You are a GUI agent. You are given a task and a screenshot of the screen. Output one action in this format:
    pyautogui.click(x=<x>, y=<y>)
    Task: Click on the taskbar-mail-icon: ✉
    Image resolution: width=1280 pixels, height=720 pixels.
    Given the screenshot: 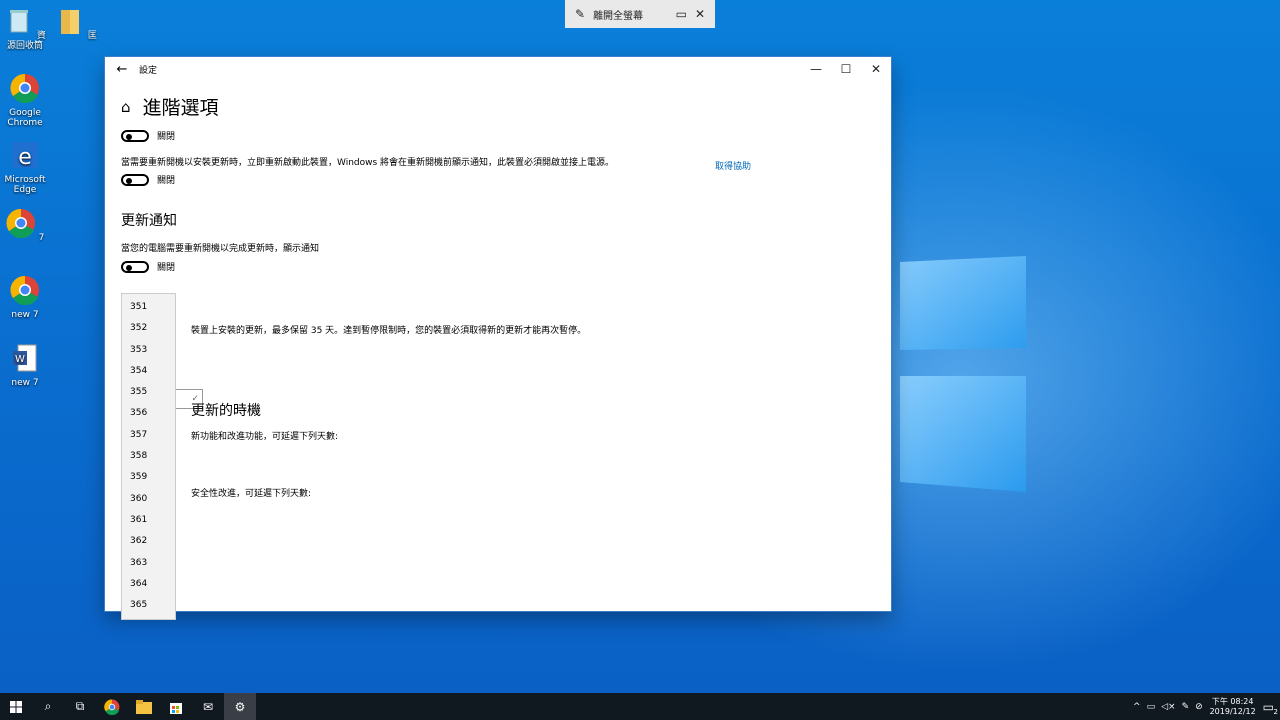 What is the action you would take?
    pyautogui.click(x=208, y=706)
    